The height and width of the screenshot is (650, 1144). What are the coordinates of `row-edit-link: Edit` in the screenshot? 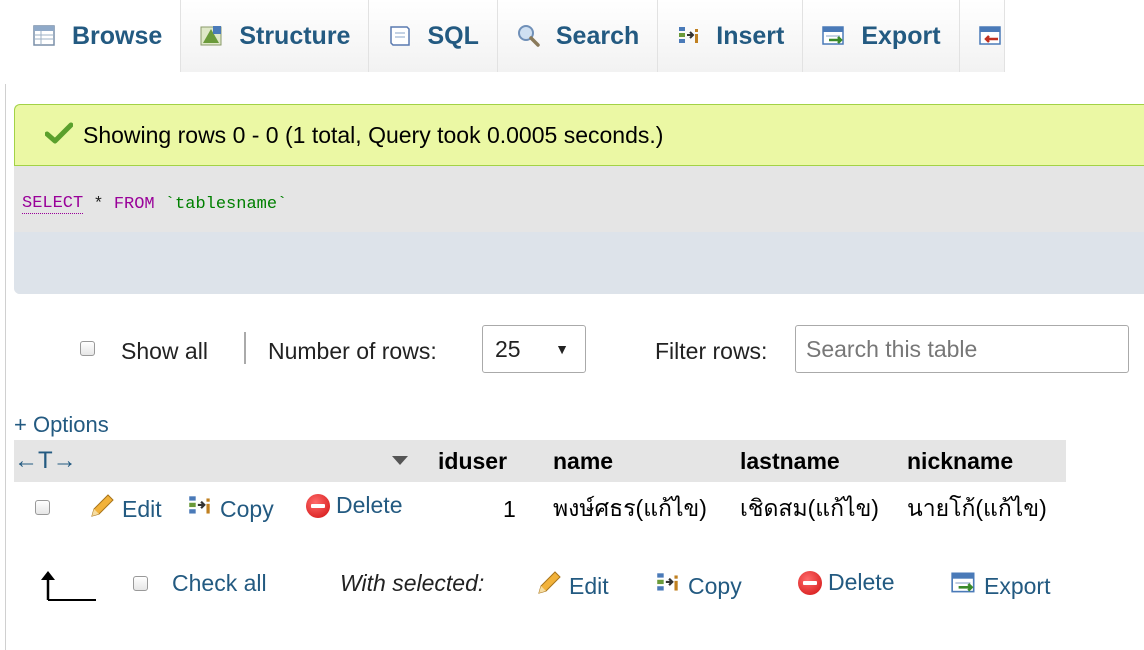 It's located at (125, 509).